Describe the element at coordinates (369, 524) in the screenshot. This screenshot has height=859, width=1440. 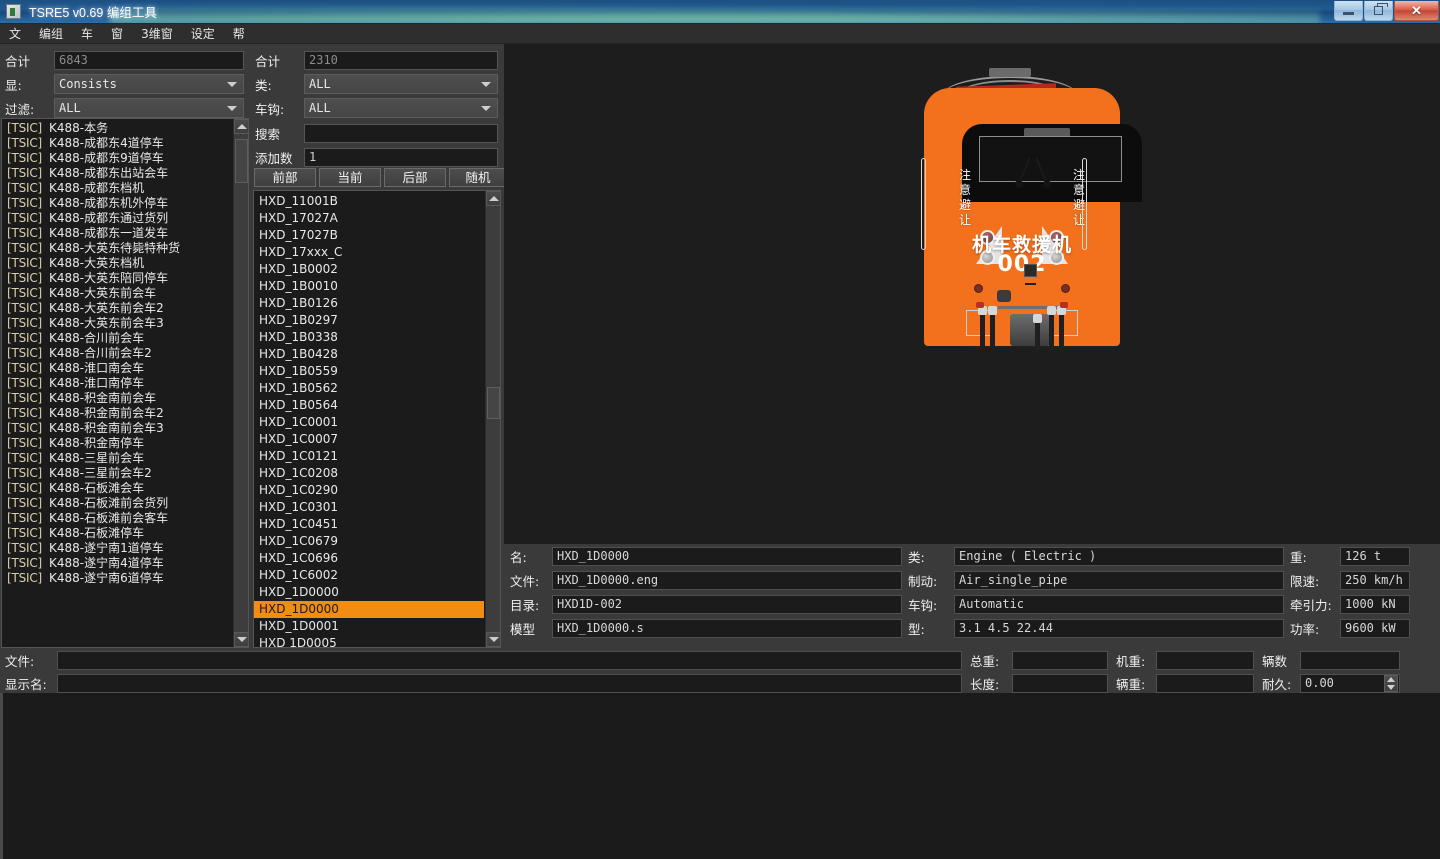
I see `list-item: HXD_1C0451` at that location.